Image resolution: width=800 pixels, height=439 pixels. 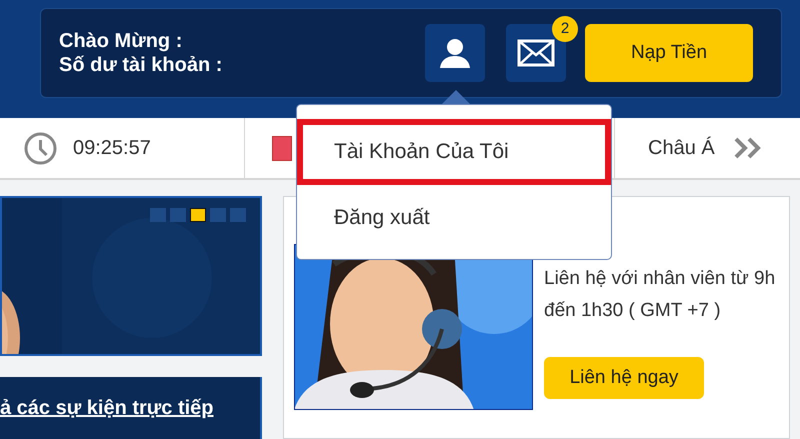 What do you see at coordinates (681, 148) in the screenshot?
I see `region-label: Châu Á` at bounding box center [681, 148].